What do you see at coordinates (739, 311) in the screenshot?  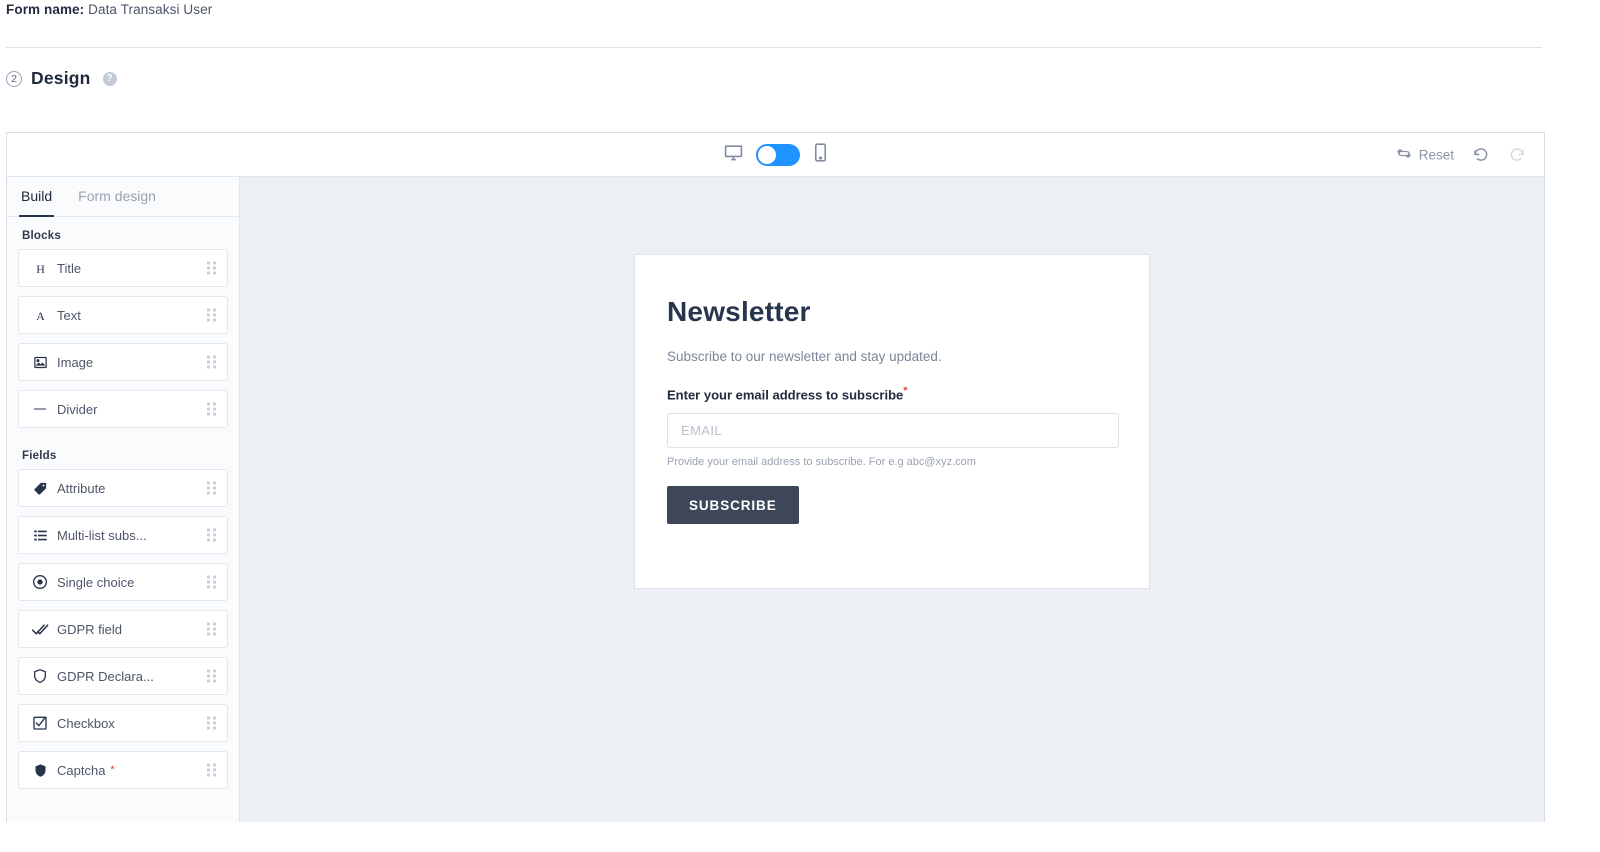 I see `newsletter-title: Newsletter` at bounding box center [739, 311].